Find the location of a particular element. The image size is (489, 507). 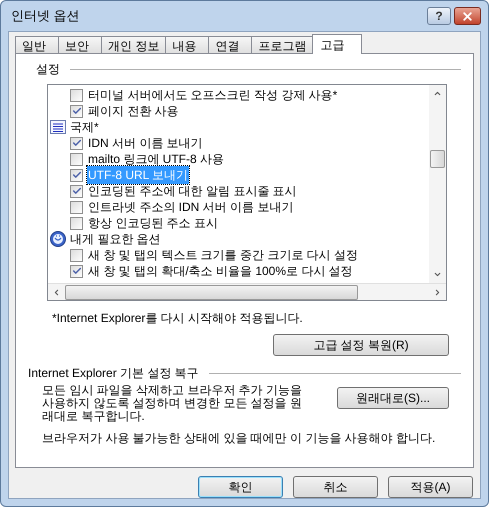

close-icon is located at coordinates (467, 16).